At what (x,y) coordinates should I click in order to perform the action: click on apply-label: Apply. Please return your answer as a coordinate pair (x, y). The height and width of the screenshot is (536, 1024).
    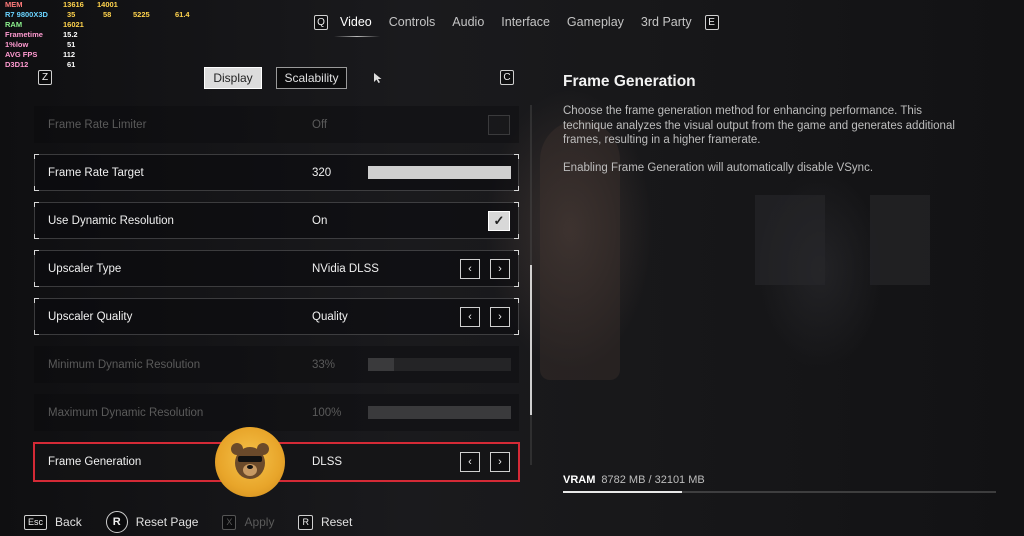
    Looking at the image, I should click on (259, 522).